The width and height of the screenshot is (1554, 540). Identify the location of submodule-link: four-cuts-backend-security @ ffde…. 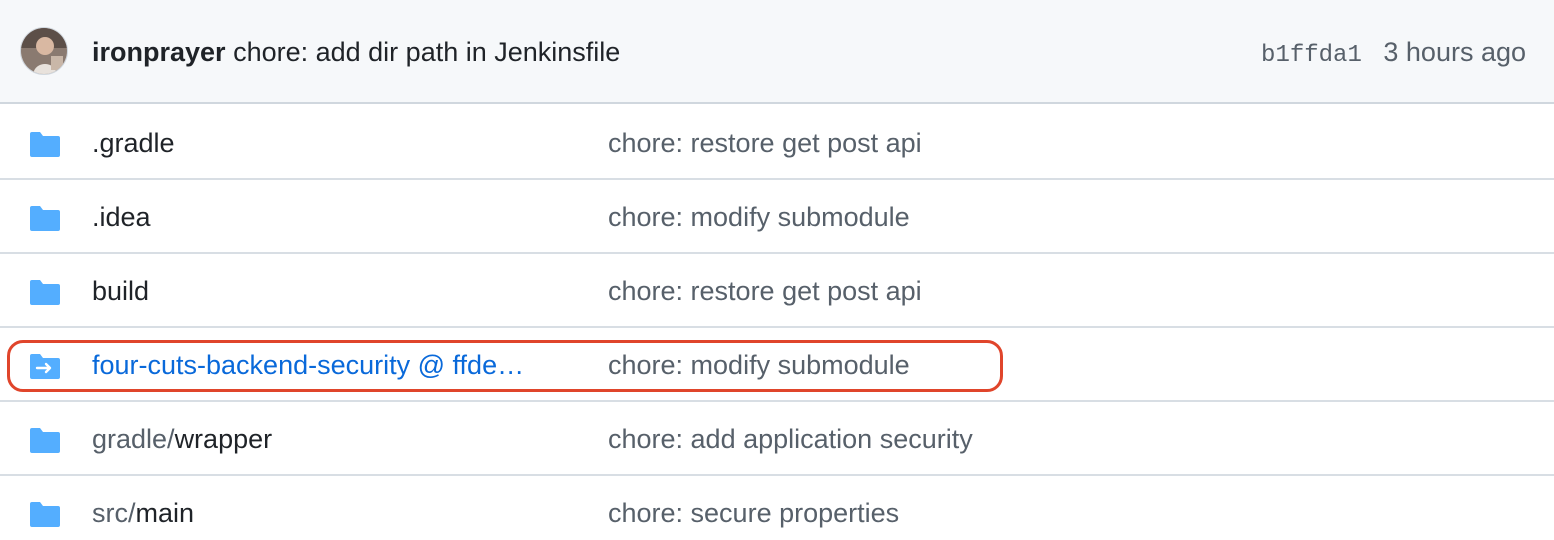
(308, 365).